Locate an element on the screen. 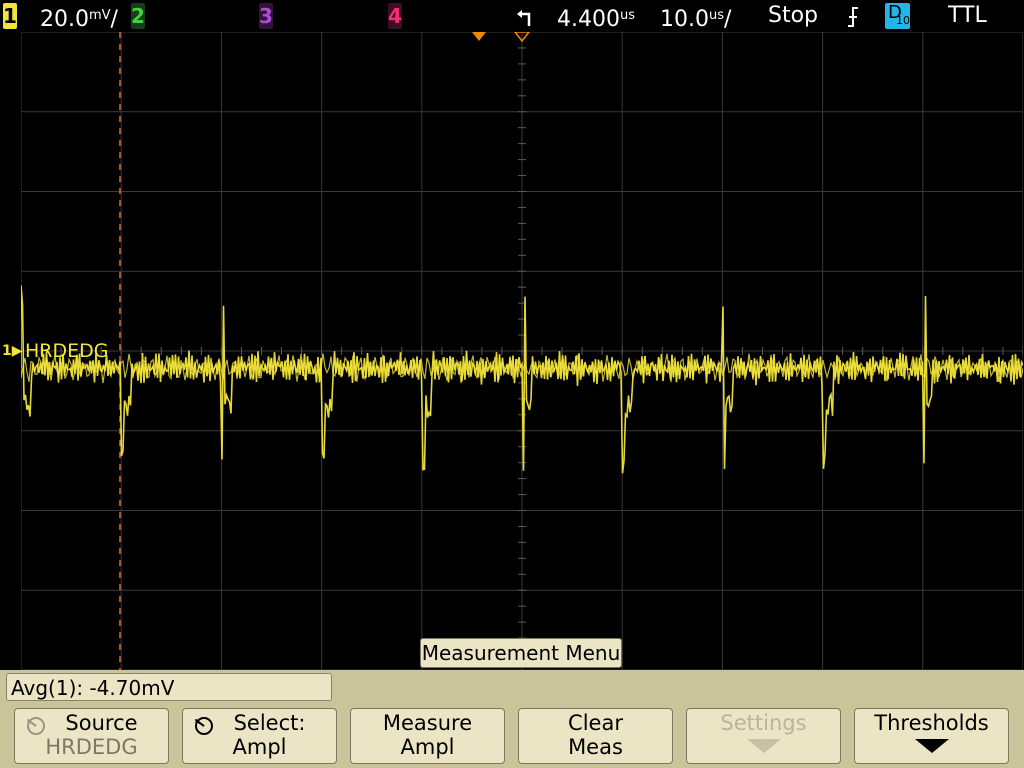 This screenshot has width=1024, height=768. delay-readout: 4.400us is located at coordinates (596, 18).